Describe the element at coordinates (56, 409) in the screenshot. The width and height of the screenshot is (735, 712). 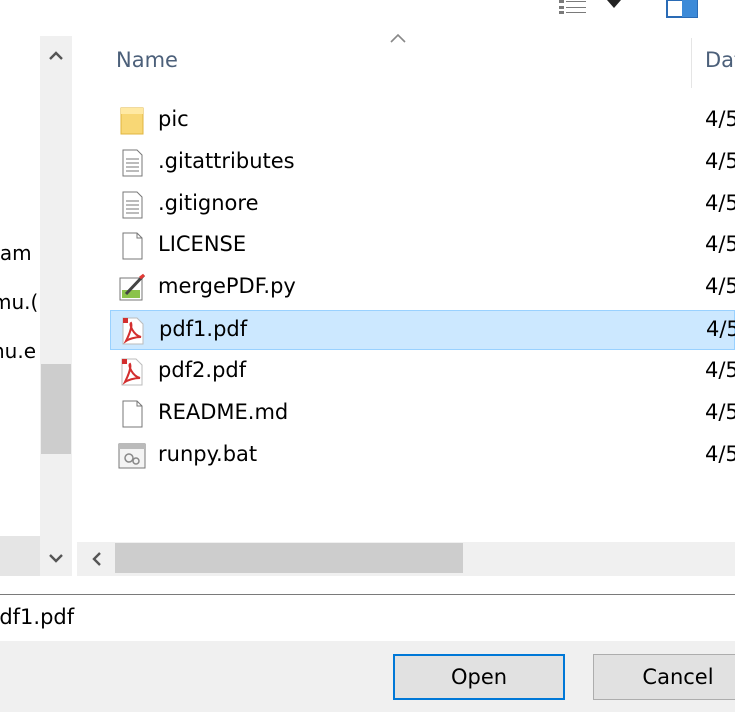
I see `nav-scrollbar-thumb` at that location.